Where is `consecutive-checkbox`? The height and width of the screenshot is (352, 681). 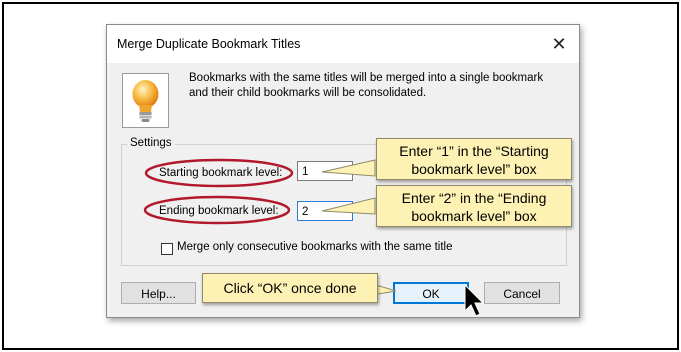
consecutive-checkbox is located at coordinates (167, 249).